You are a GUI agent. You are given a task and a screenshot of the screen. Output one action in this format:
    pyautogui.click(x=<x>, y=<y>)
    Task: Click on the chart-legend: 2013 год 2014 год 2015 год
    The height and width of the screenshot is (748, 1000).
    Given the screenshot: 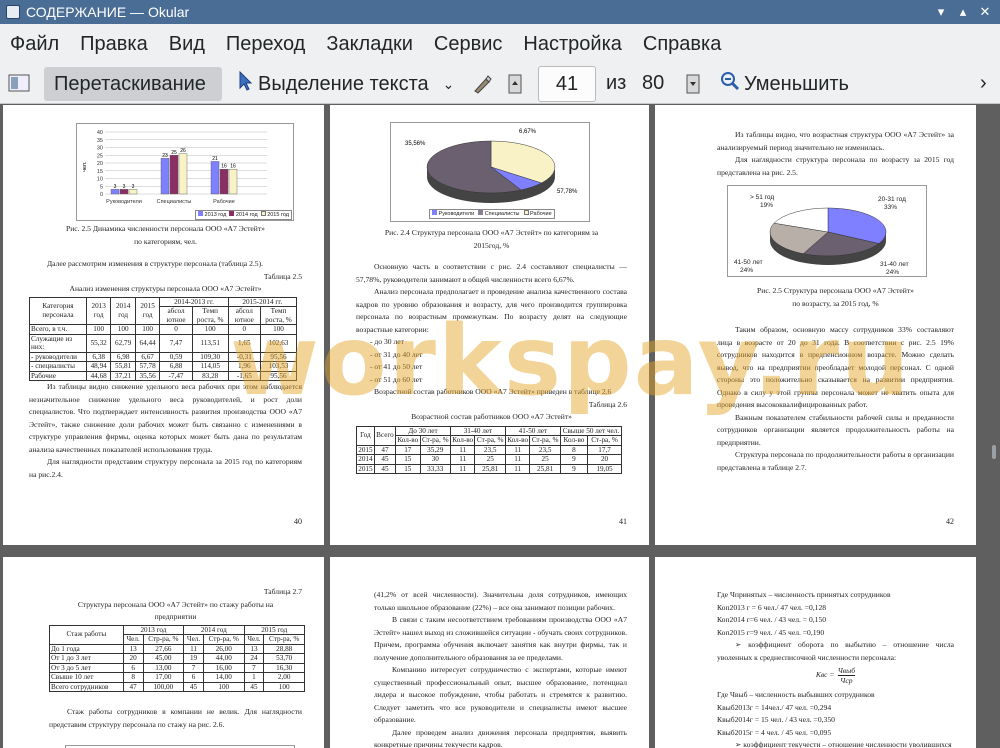 What is the action you would take?
    pyautogui.click(x=243, y=215)
    